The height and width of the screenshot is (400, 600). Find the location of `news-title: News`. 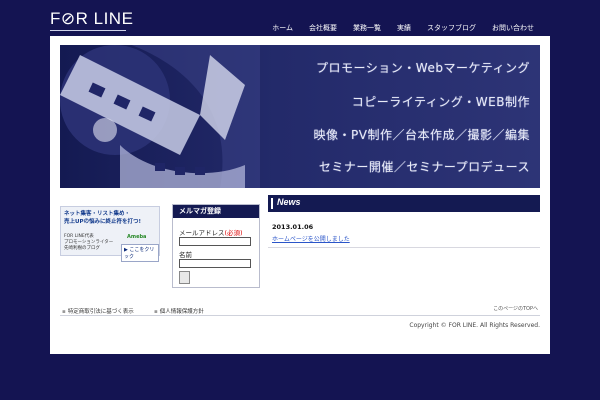

news-title: News is located at coordinates (289, 202).